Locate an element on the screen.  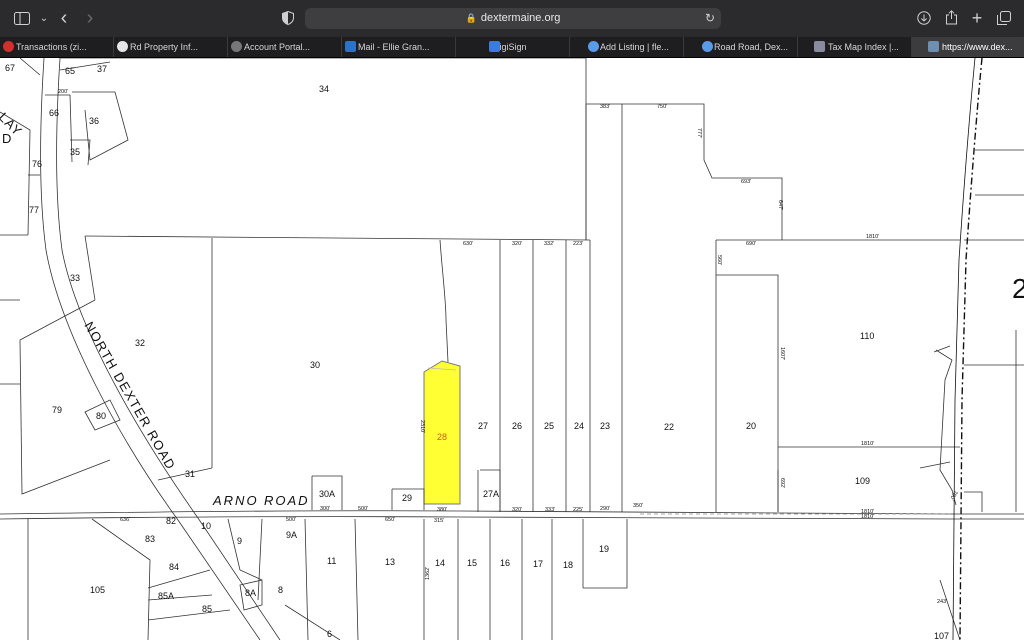
lot-label: 83 is located at coordinates (150, 539).